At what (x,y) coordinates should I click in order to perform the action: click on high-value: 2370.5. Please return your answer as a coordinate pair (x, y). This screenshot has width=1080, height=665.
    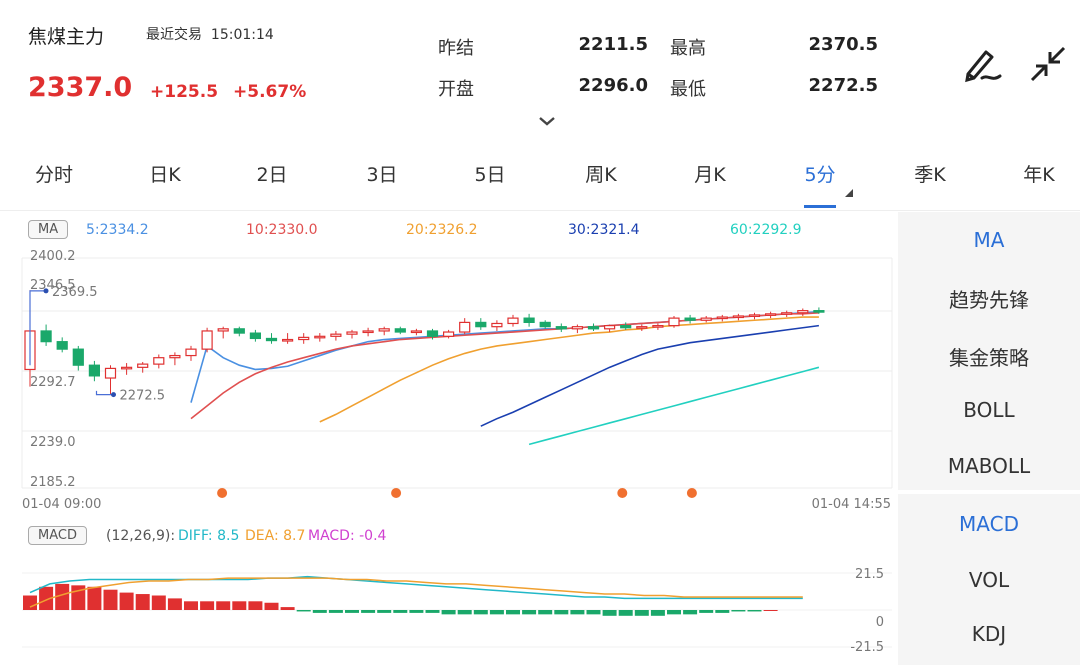
    Looking at the image, I should click on (843, 44).